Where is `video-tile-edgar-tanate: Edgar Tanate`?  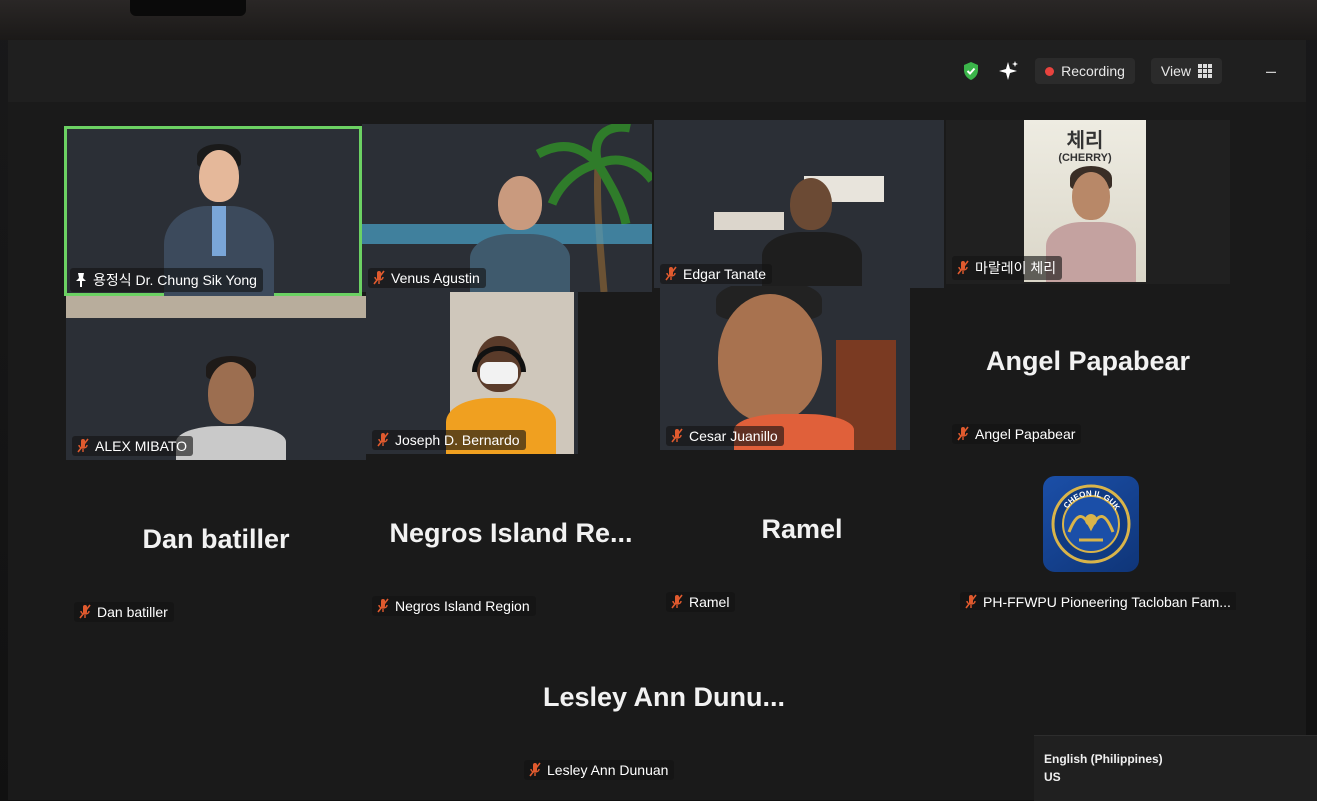 video-tile-edgar-tanate: Edgar Tanate is located at coordinates (799, 204).